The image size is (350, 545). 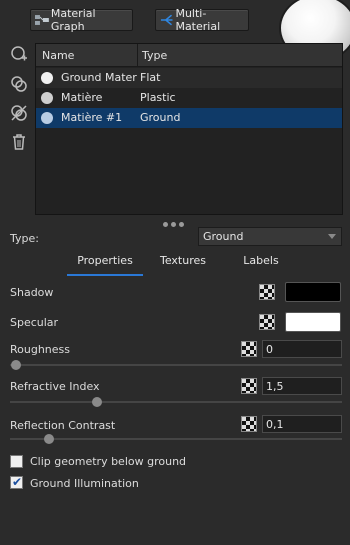 I want to click on material-graph-icon, so click(x=42, y=20).